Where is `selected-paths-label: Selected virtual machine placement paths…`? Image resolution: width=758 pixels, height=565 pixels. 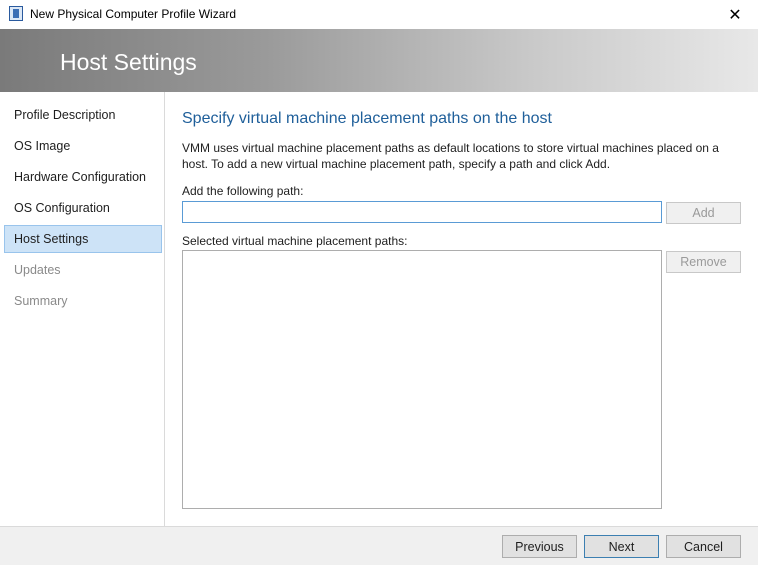
selected-paths-label: Selected virtual machine placement paths… is located at coordinates (295, 241).